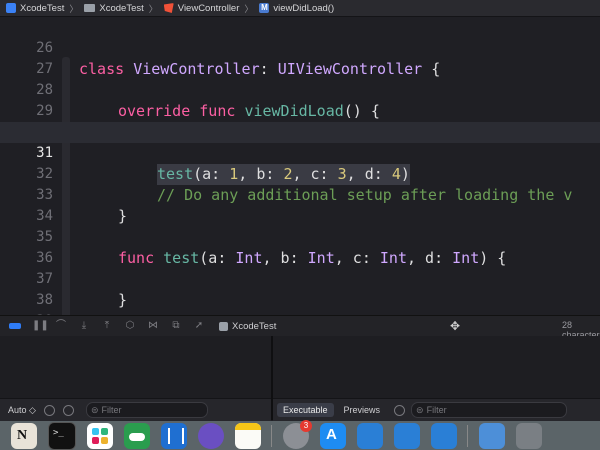  What do you see at coordinates (15, 326) in the screenshot?
I see `hide-debug-area-icon` at bounding box center [15, 326].